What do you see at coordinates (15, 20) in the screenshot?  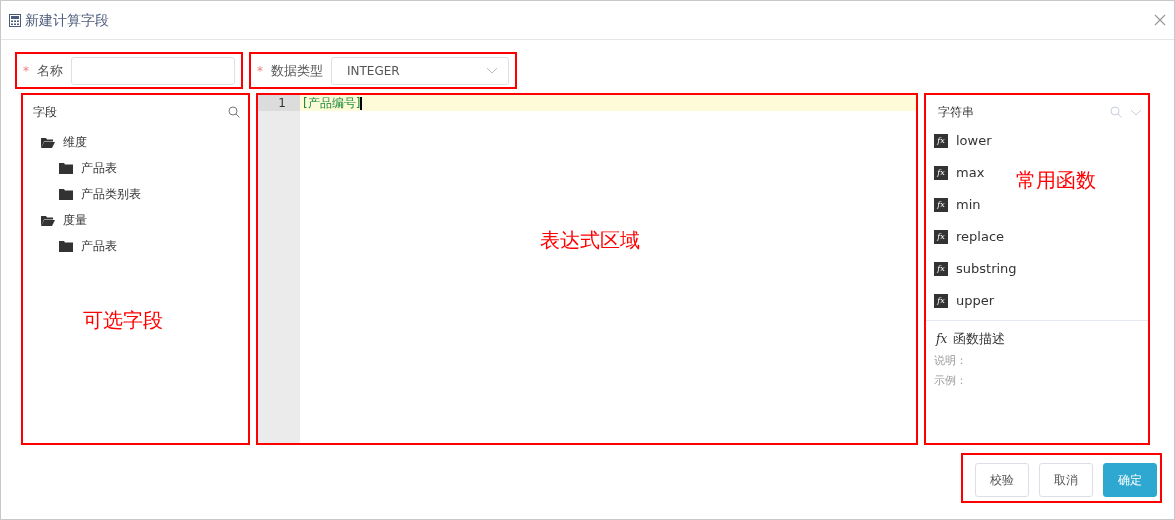 I see `calculator-icon` at bounding box center [15, 20].